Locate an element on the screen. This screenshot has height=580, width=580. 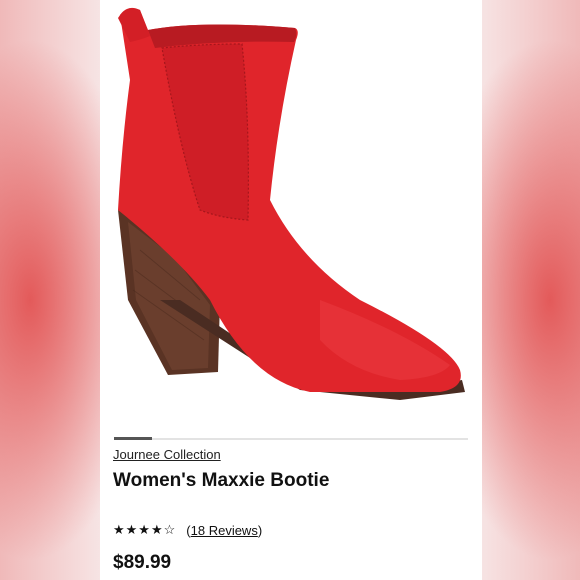
product-price: $89.99 is located at coordinates (142, 562).